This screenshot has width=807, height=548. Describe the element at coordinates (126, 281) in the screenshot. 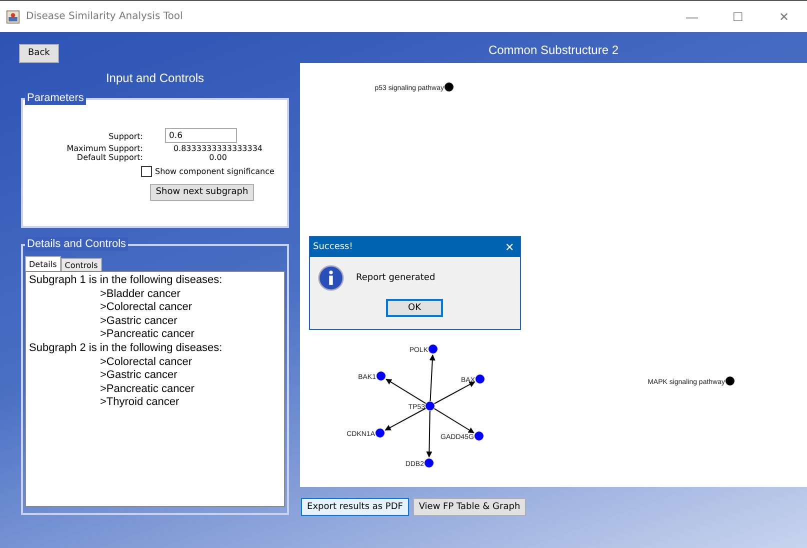

I see `text-line: Subgraph 1 is in the following diseases:` at that location.